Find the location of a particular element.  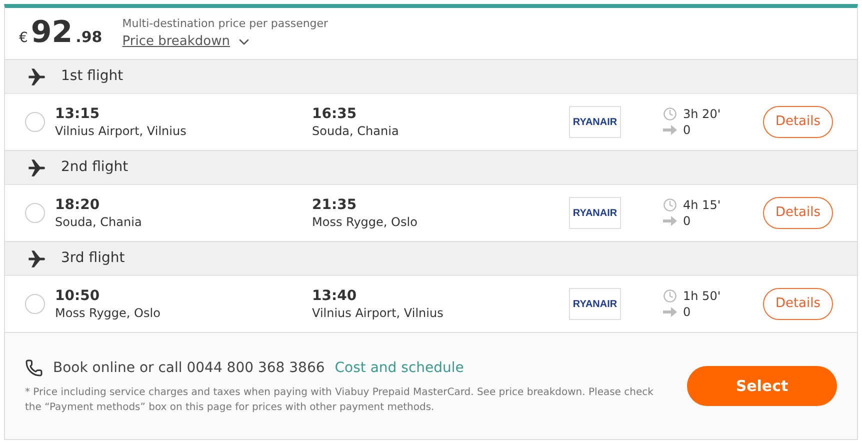

price-caption: Multi-destination price per passenger is located at coordinates (225, 24).